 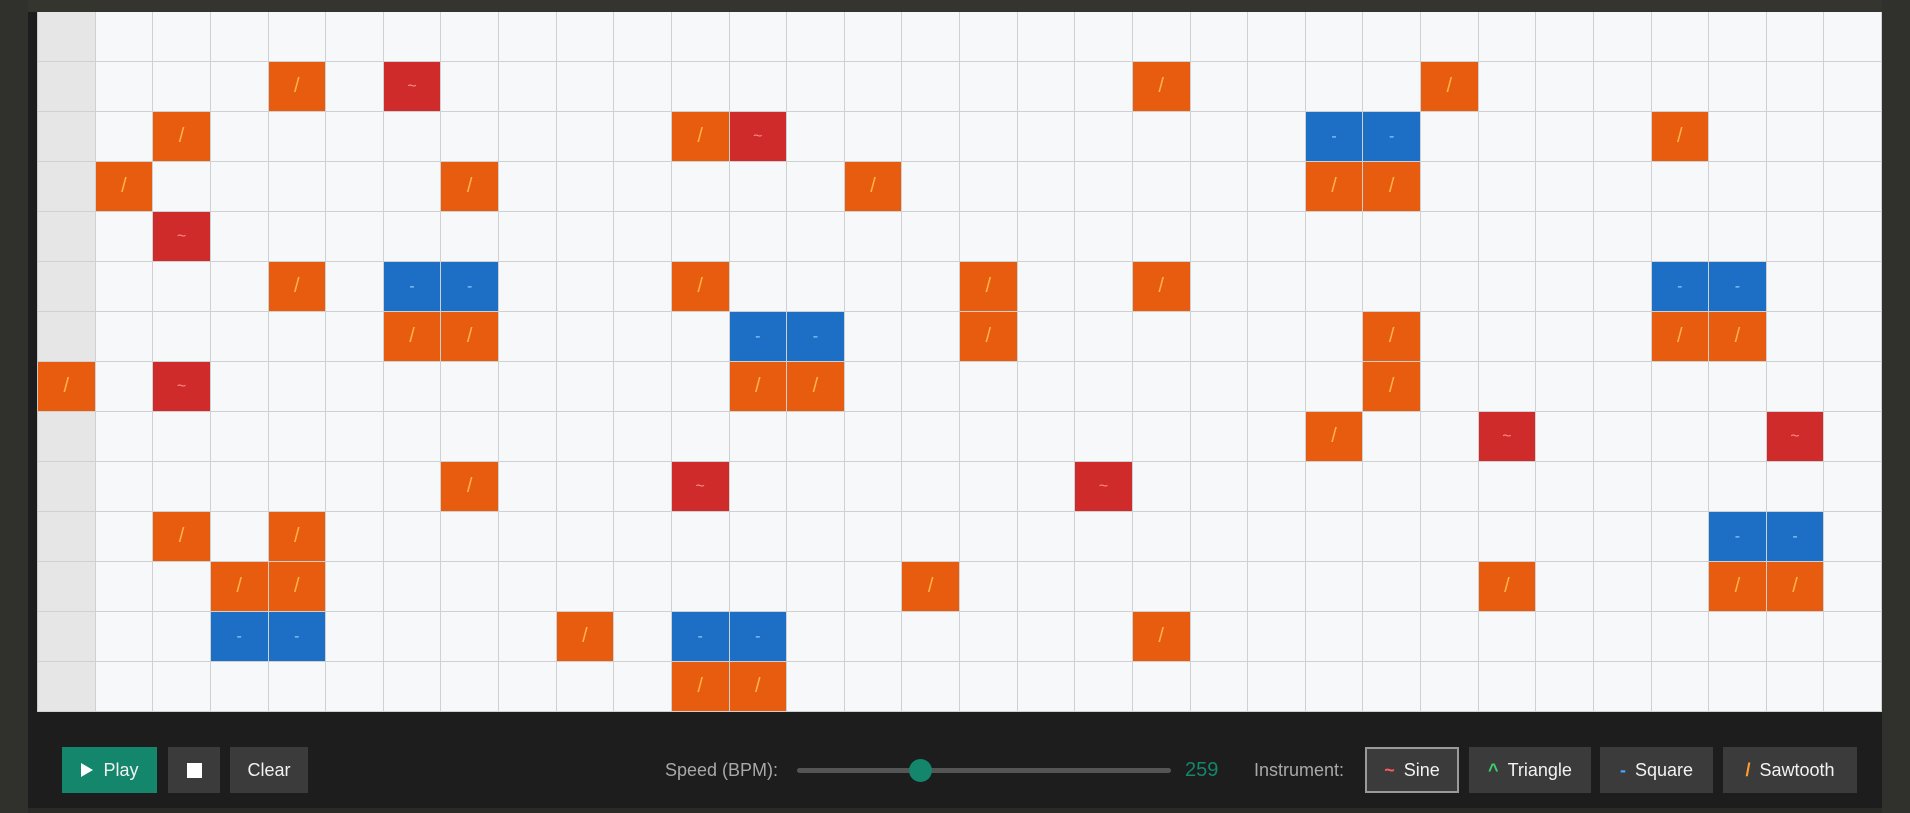 I want to click on note-cell-sq: -, so click(x=1680, y=287).